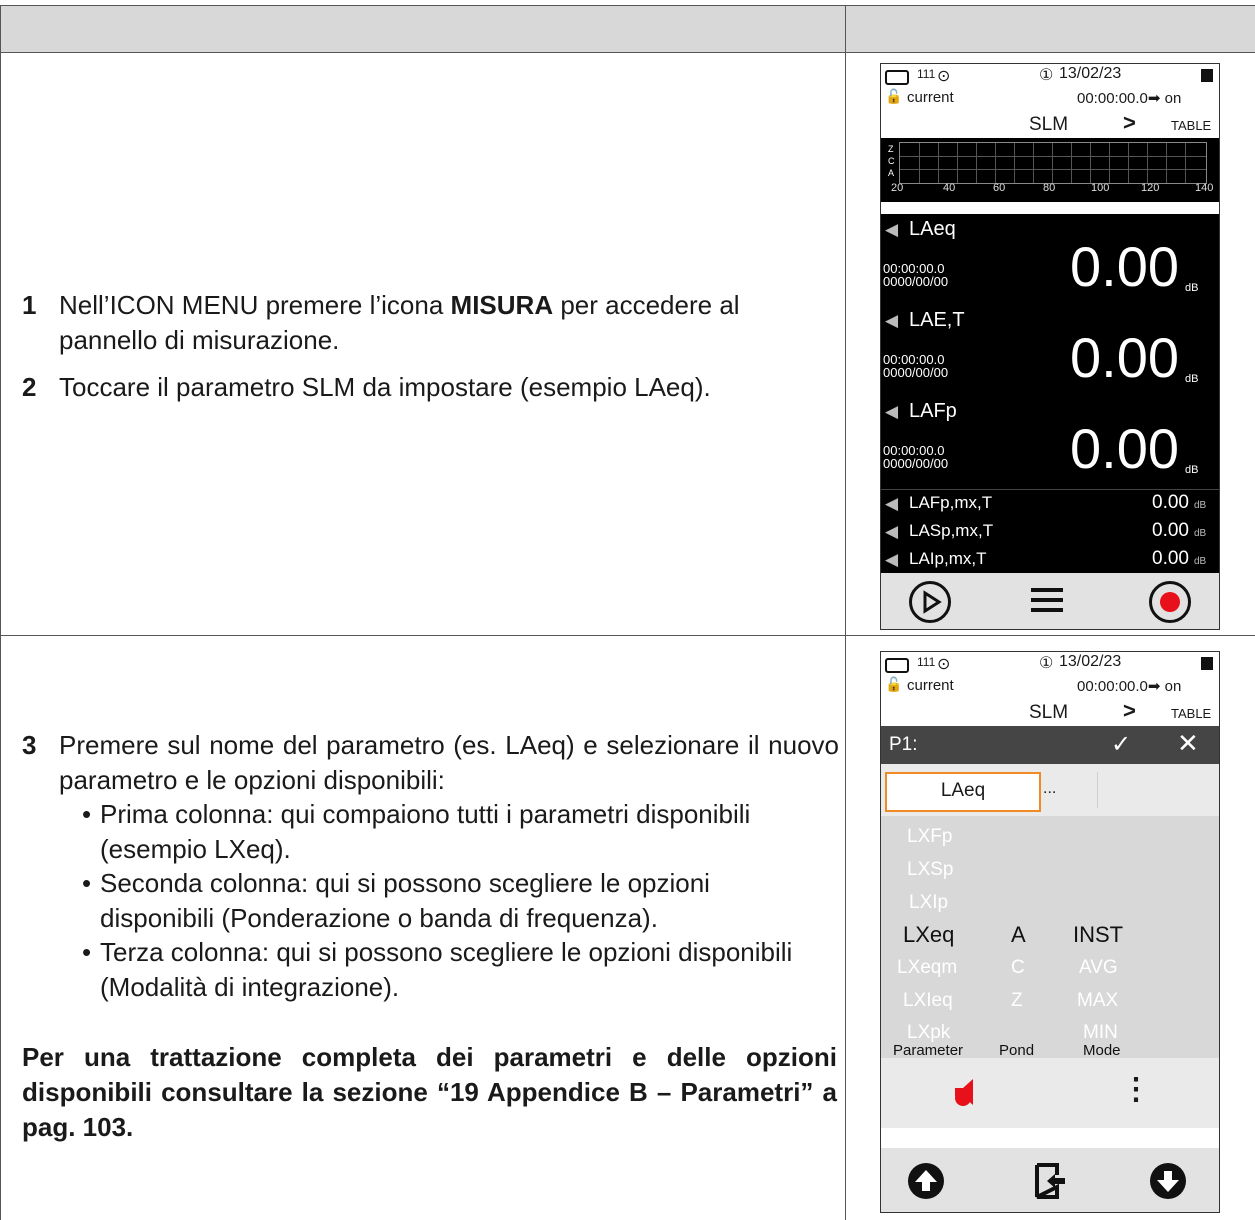 This screenshot has width=1255, height=1220. Describe the element at coordinates (627, 29) in the screenshot. I see `table-header-row` at that location.